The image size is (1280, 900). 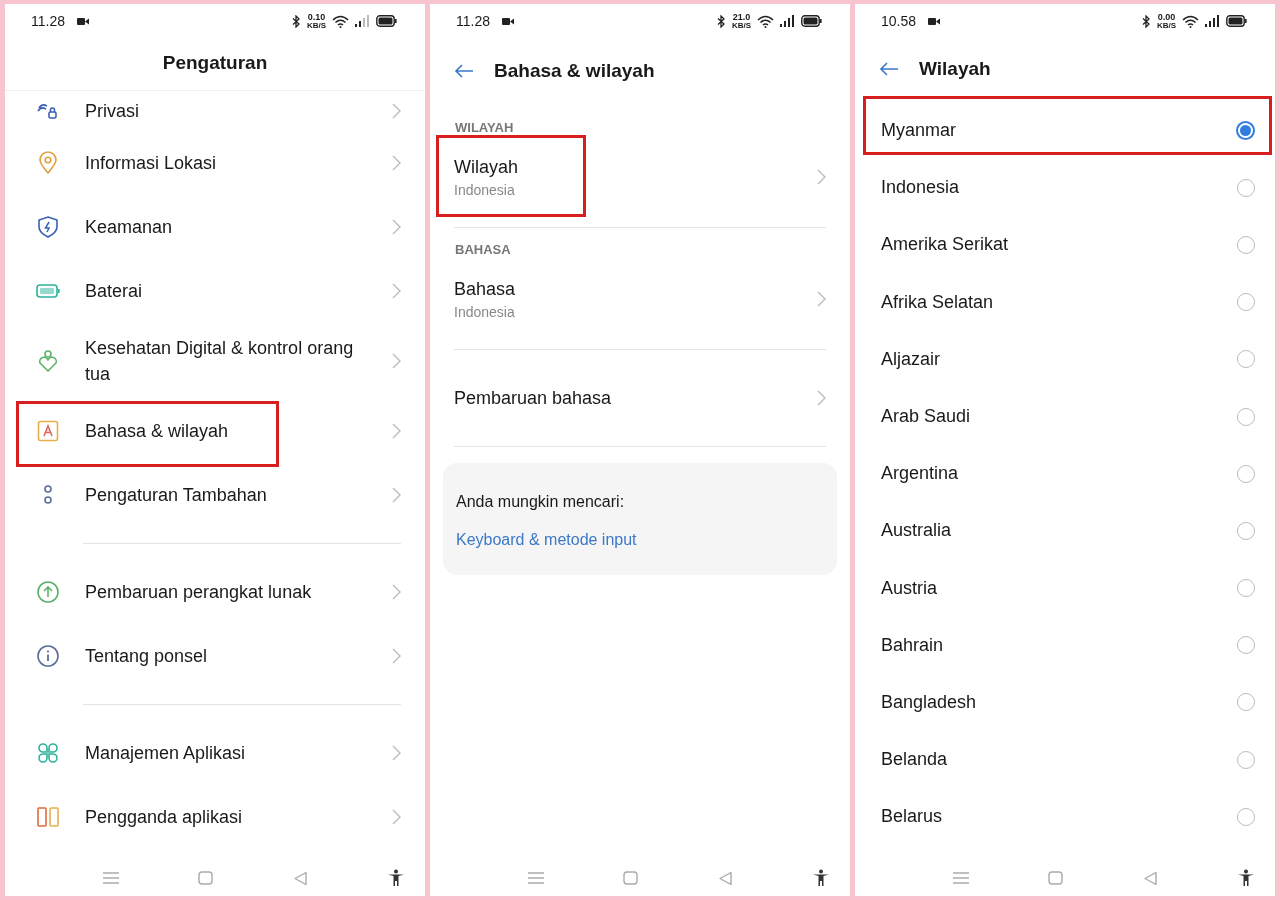 What do you see at coordinates (48, 361) in the screenshot?
I see `person-heart-icon` at bounding box center [48, 361].